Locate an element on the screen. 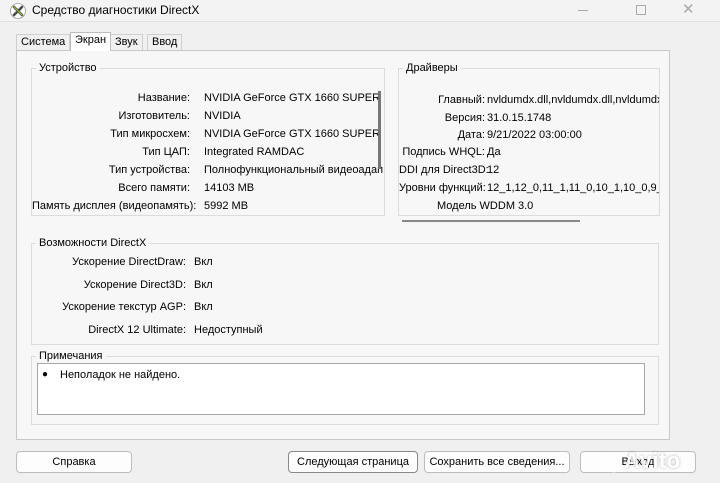  driver-label: Главный: is located at coordinates (461, 100).